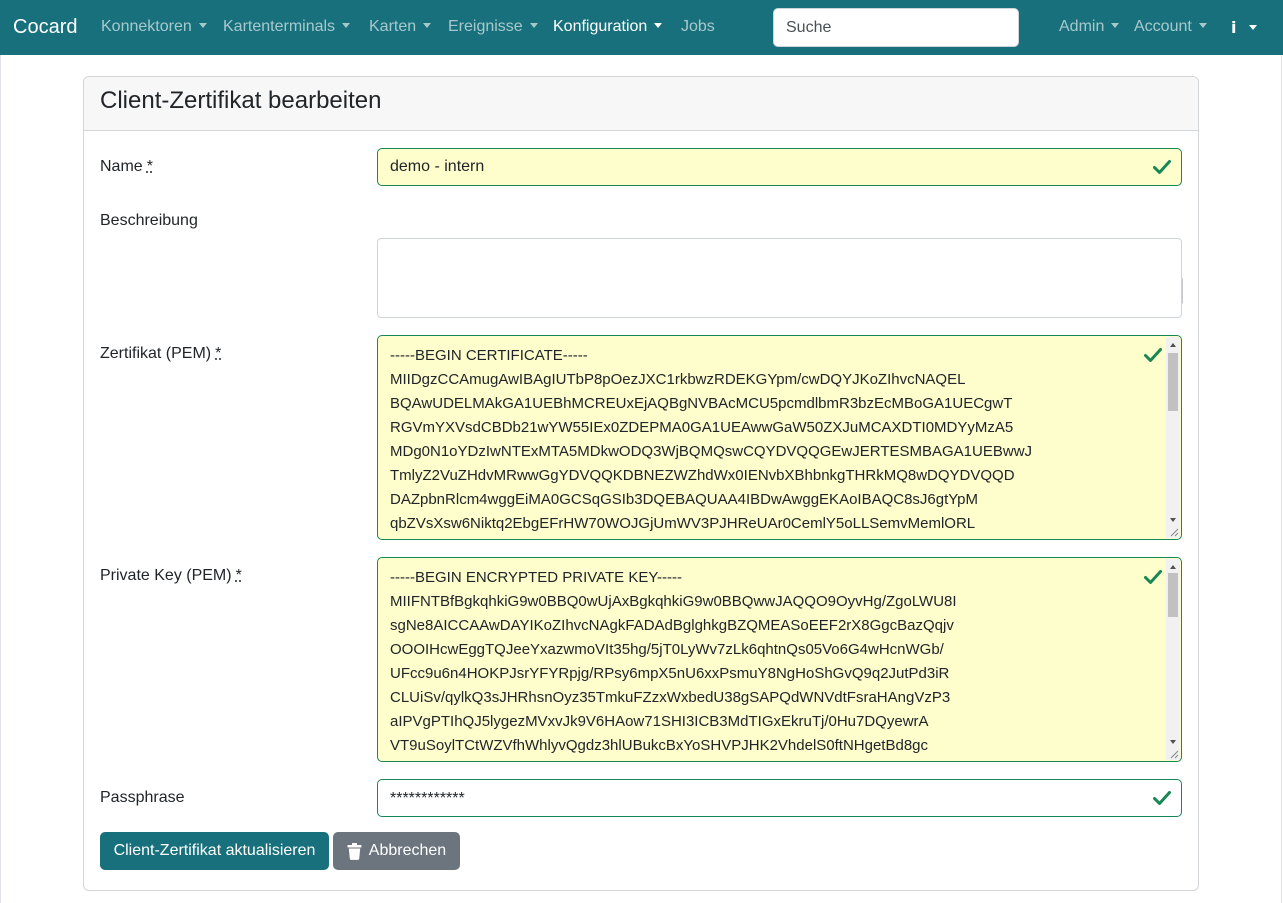 The height and width of the screenshot is (903, 1283). I want to click on passphrase-label: Passphrase, so click(142, 797).